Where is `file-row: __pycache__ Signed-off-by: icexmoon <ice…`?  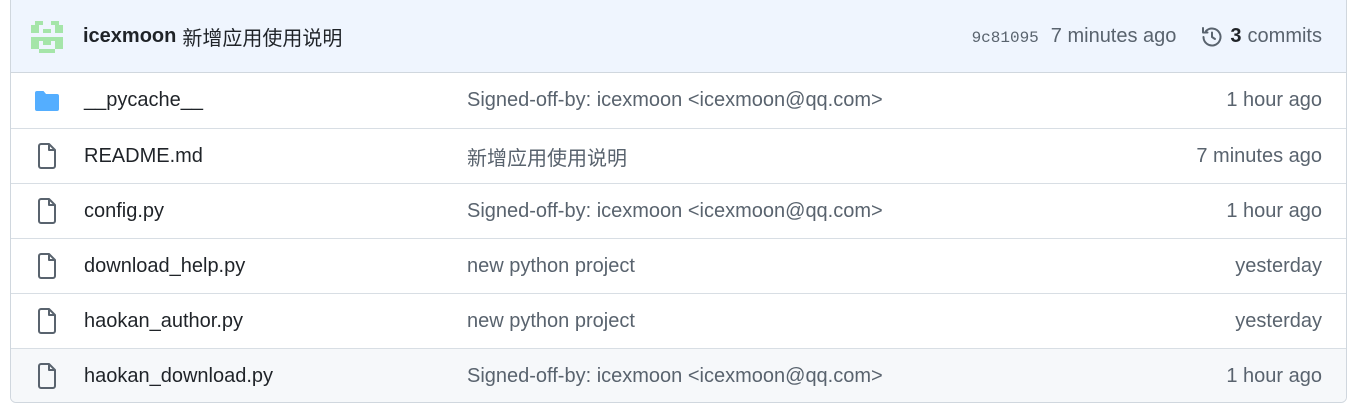
file-row: __pycache__ Signed-off-by: icexmoon <ice… is located at coordinates (678, 100).